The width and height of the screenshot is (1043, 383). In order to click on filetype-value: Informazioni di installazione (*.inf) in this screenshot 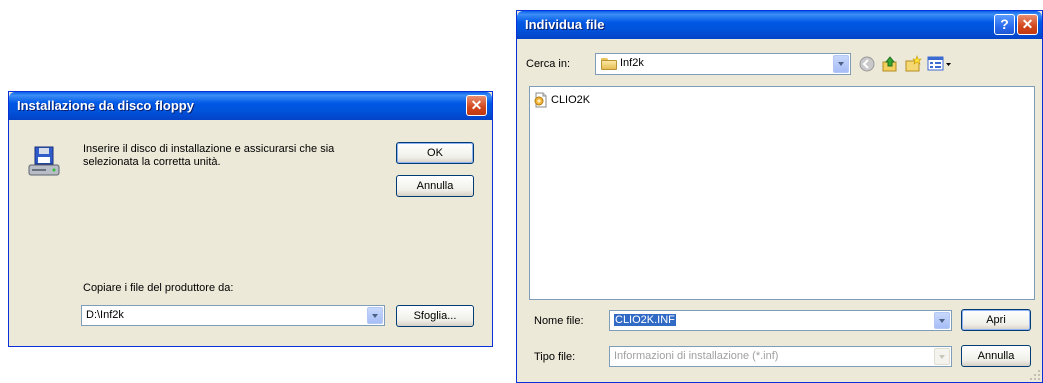, I will do `click(696, 356)`.